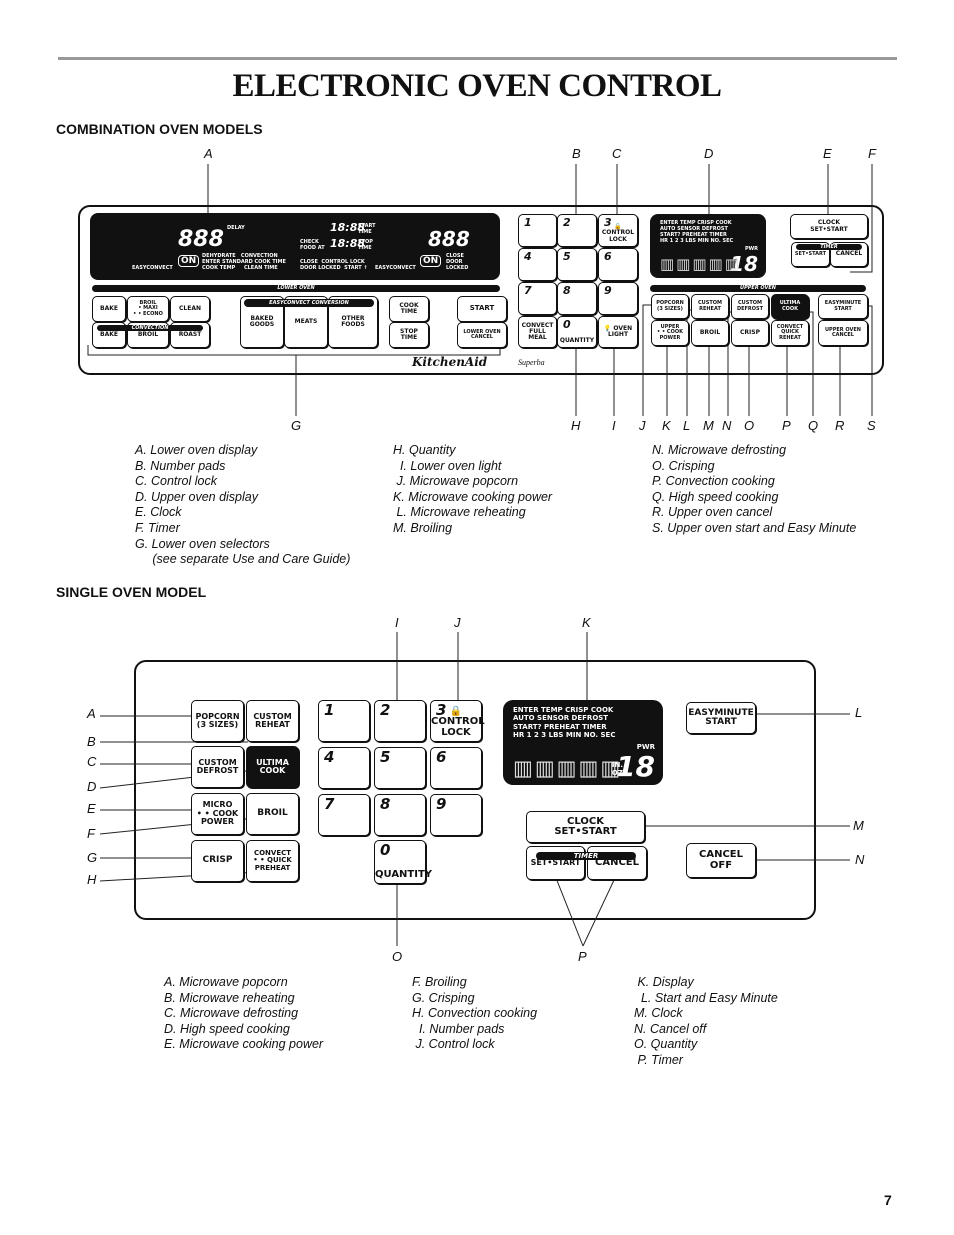 The width and height of the screenshot is (954, 1235). I want to click on combo-button-2: 2, so click(577, 230).